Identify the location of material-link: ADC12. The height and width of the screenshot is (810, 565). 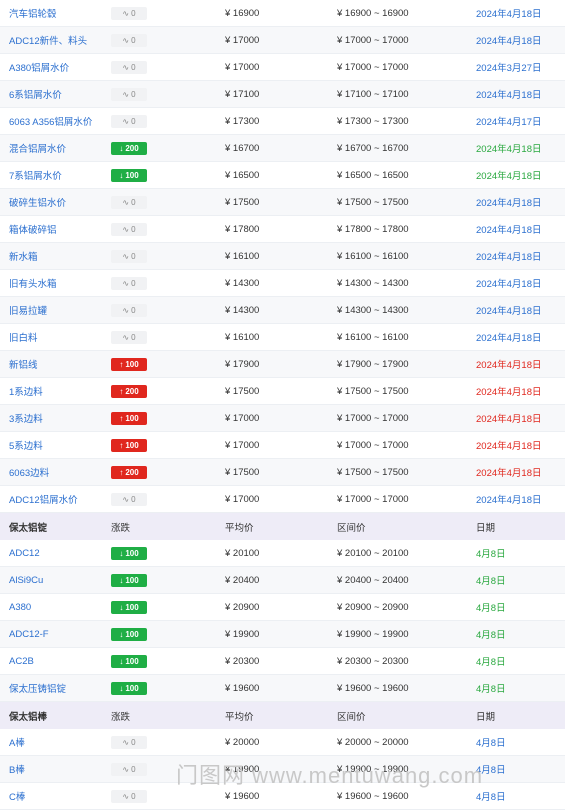
(55, 553).